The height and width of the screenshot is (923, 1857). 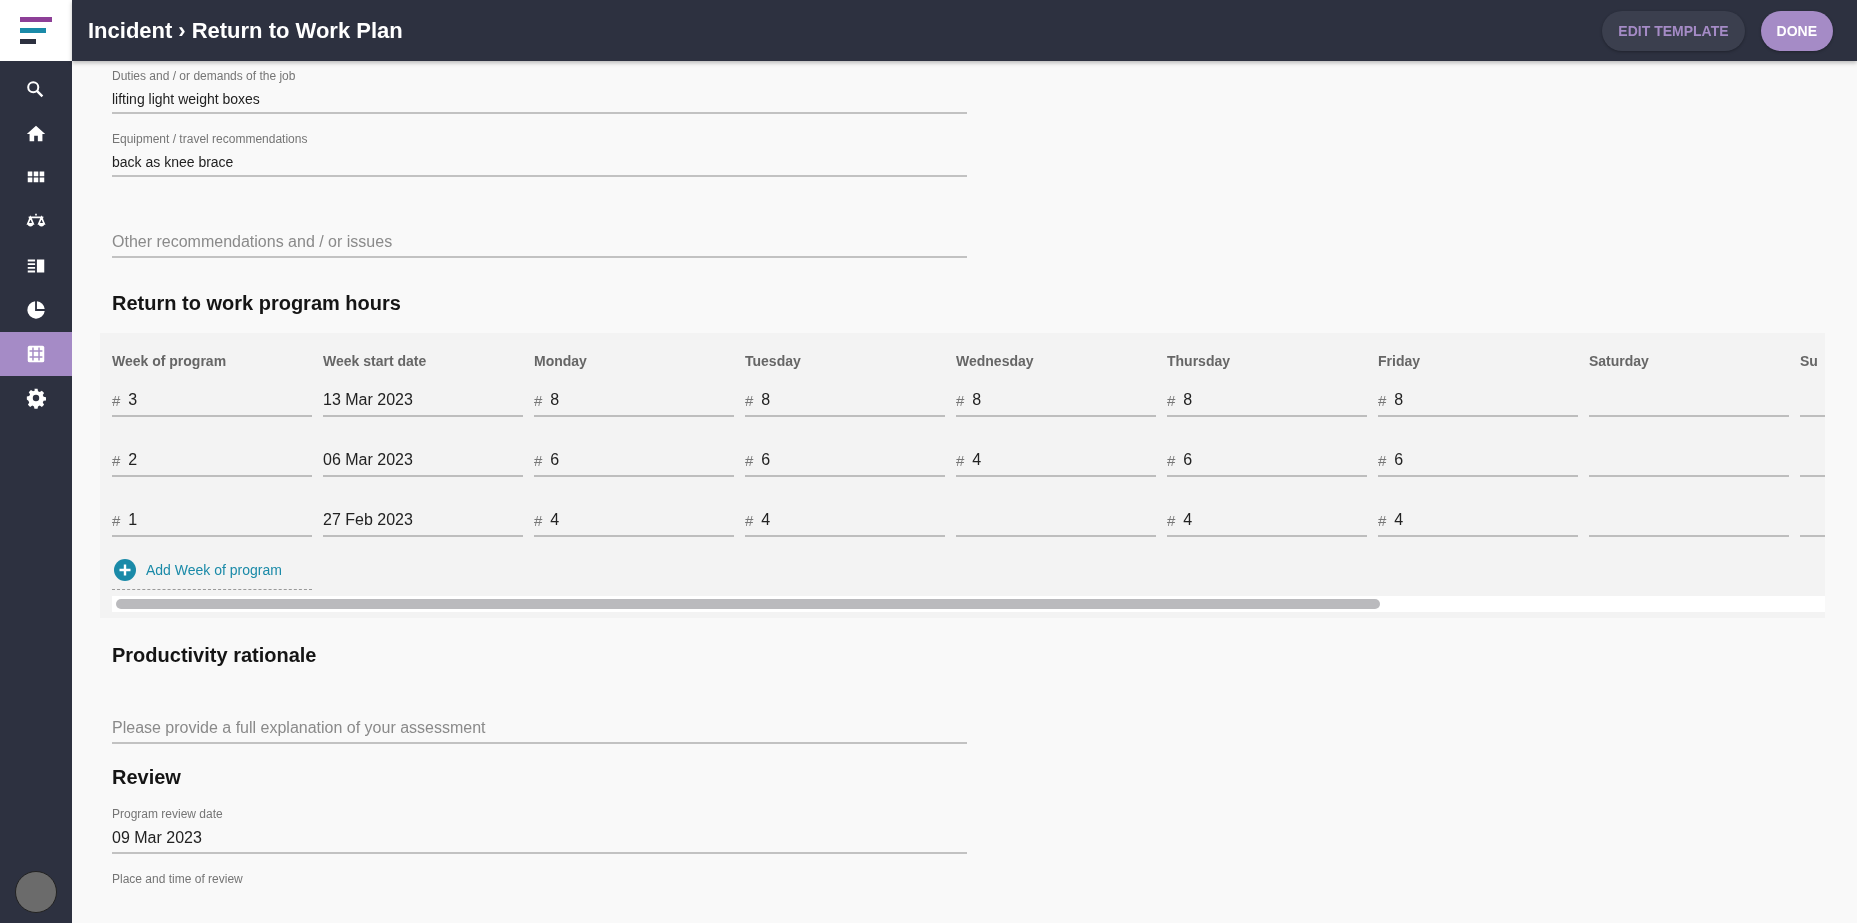 What do you see at coordinates (375, 361) in the screenshot?
I see `column-header: Week start date` at bounding box center [375, 361].